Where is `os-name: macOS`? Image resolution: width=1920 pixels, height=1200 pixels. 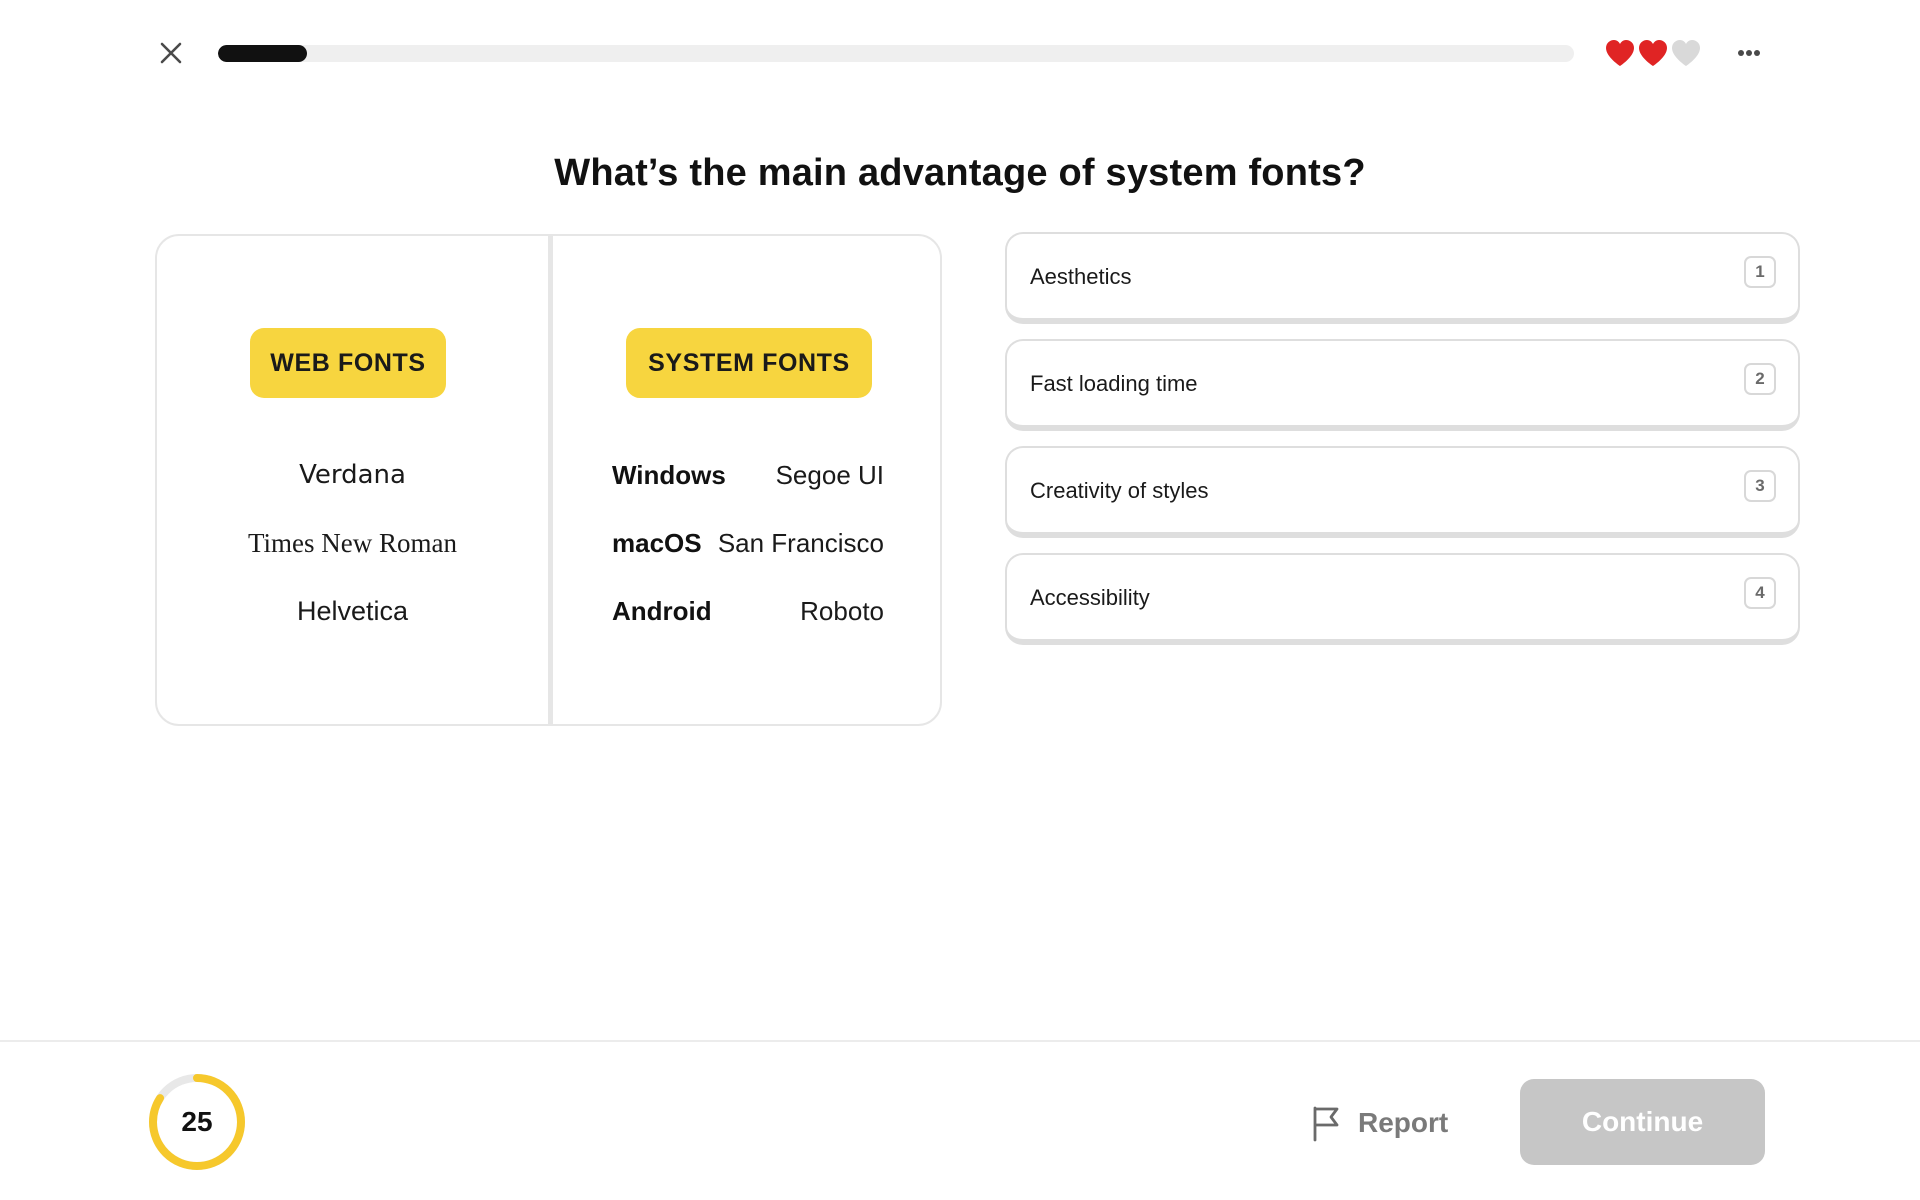
os-name: macOS is located at coordinates (657, 543).